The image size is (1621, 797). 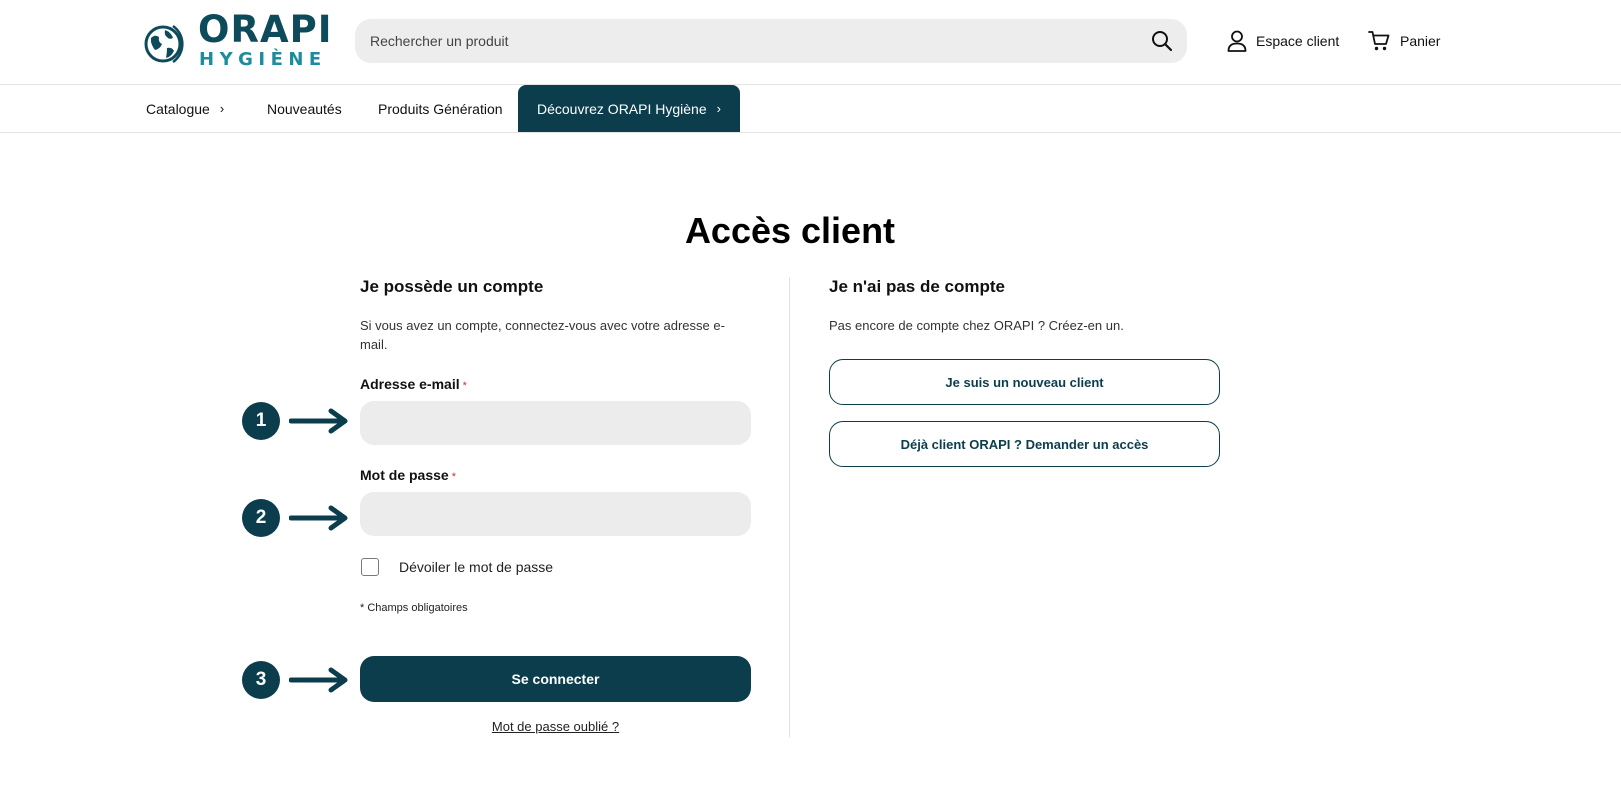 I want to click on show-password-checkbox, so click(x=370, y=567).